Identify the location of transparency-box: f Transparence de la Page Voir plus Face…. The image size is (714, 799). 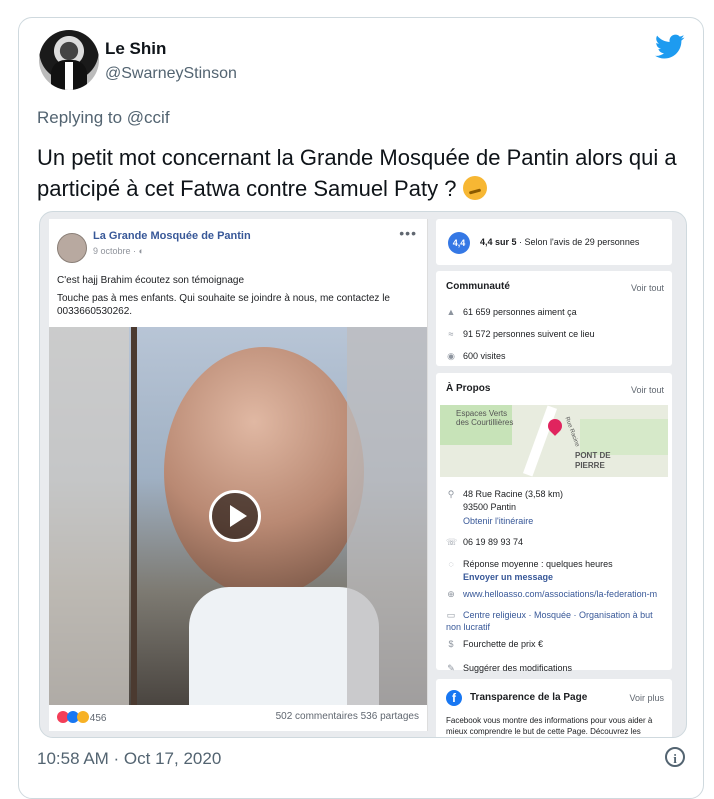
(554, 708).